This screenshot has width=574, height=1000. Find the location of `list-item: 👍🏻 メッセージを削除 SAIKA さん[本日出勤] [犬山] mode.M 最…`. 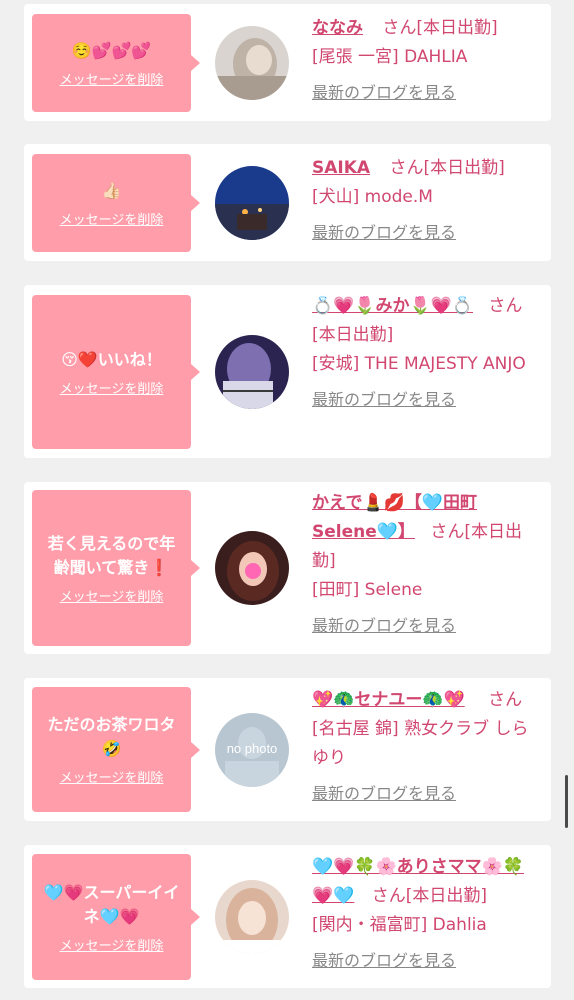

list-item: 👍🏻 メッセージを削除 SAIKA さん[本日出勤] [犬山] mode.M 最… is located at coordinates (287, 202).